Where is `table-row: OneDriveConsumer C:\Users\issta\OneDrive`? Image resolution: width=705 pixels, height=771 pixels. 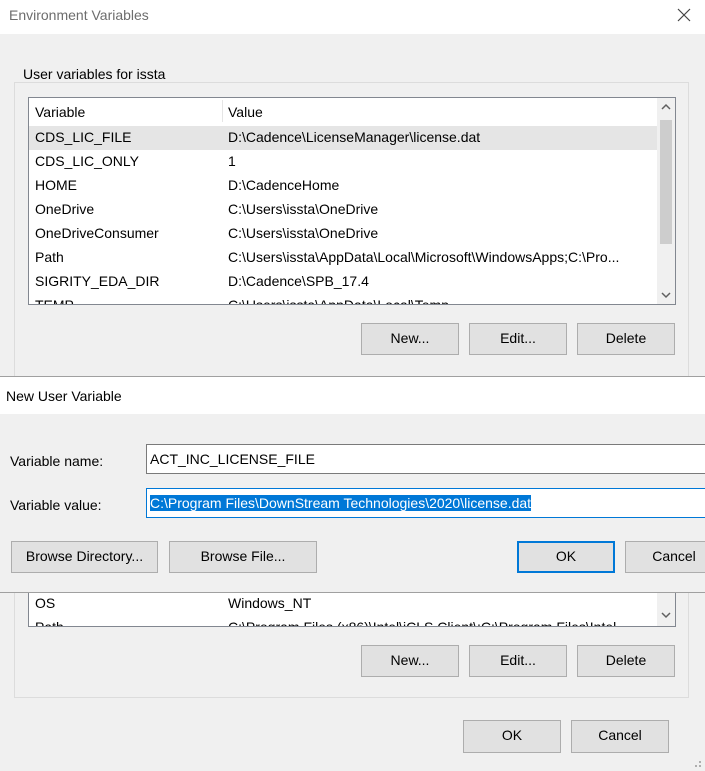 table-row: OneDriveConsumer C:\Users\issta\OneDrive is located at coordinates (343, 234).